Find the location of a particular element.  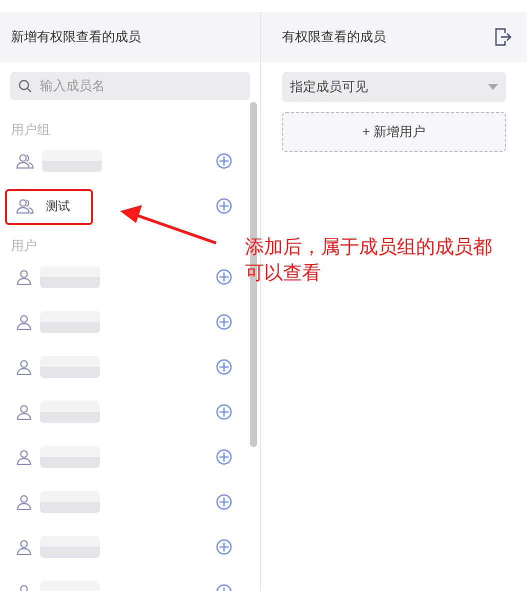

section-label: 用户组 is located at coordinates (30, 130).